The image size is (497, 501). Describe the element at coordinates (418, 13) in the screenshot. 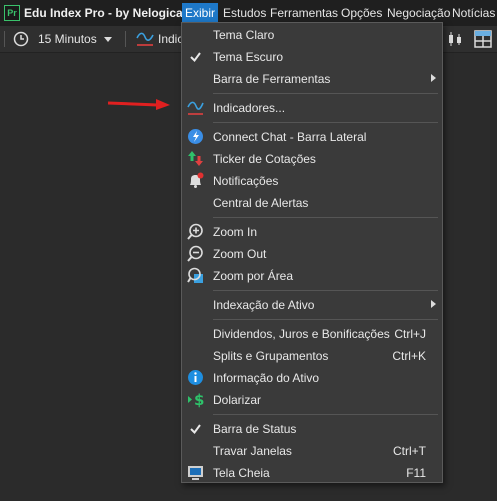

I see `menu-negociacao: Negociação` at that location.